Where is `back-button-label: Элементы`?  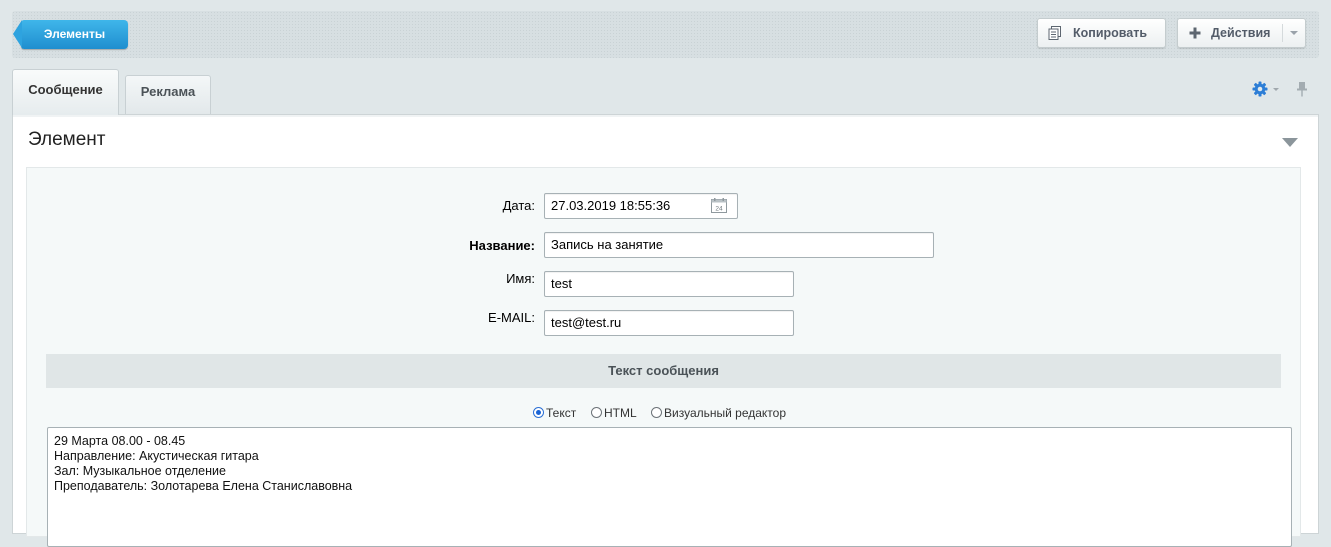 back-button-label: Элементы is located at coordinates (74, 34).